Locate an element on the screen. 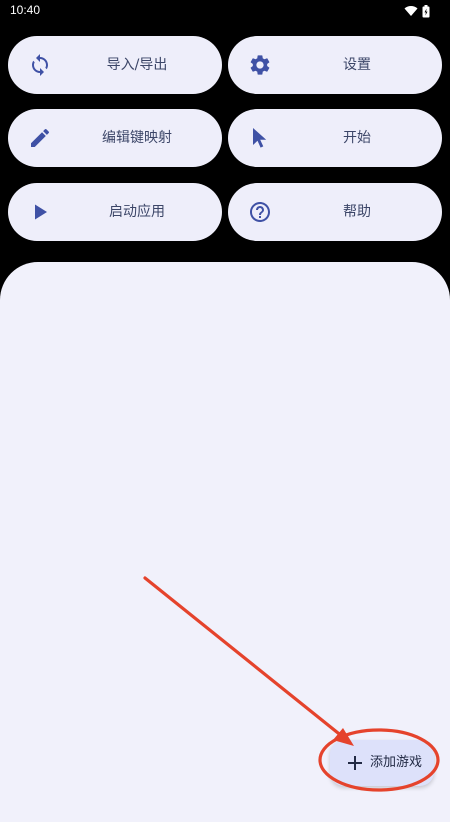 The height and width of the screenshot is (822, 450). wifi-icon is located at coordinates (411, 11).